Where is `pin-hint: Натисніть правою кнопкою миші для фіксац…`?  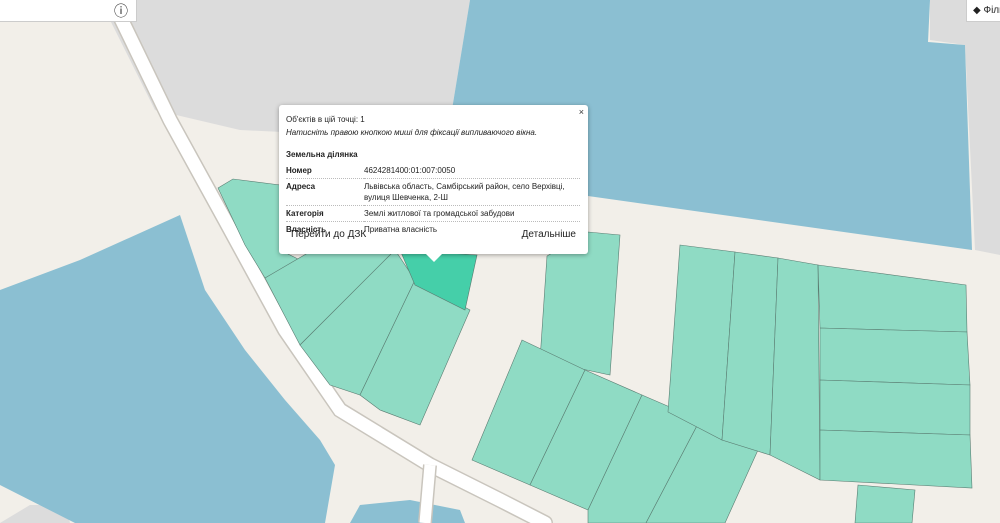
pin-hint: Натисніть правою кнопкою миші для фіксац… is located at coordinates (412, 132).